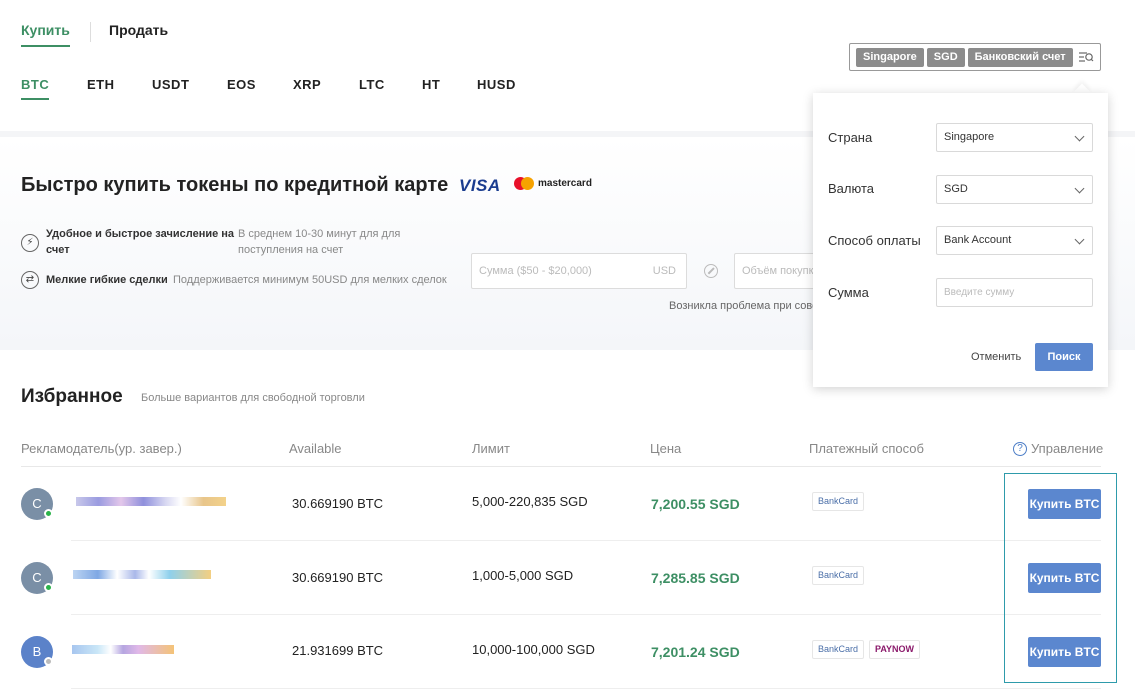 The width and height of the screenshot is (1135, 693). Describe the element at coordinates (533, 649) in the screenshot. I see `limit-range: 10,000-100,000 SGD` at that location.